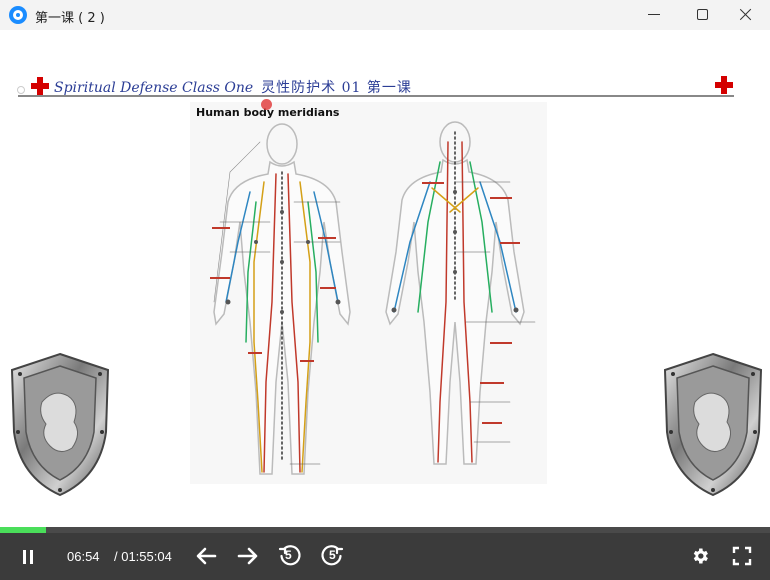 This screenshot has height=580, width=770. I want to click on app-logo-icon, so click(18, 15).